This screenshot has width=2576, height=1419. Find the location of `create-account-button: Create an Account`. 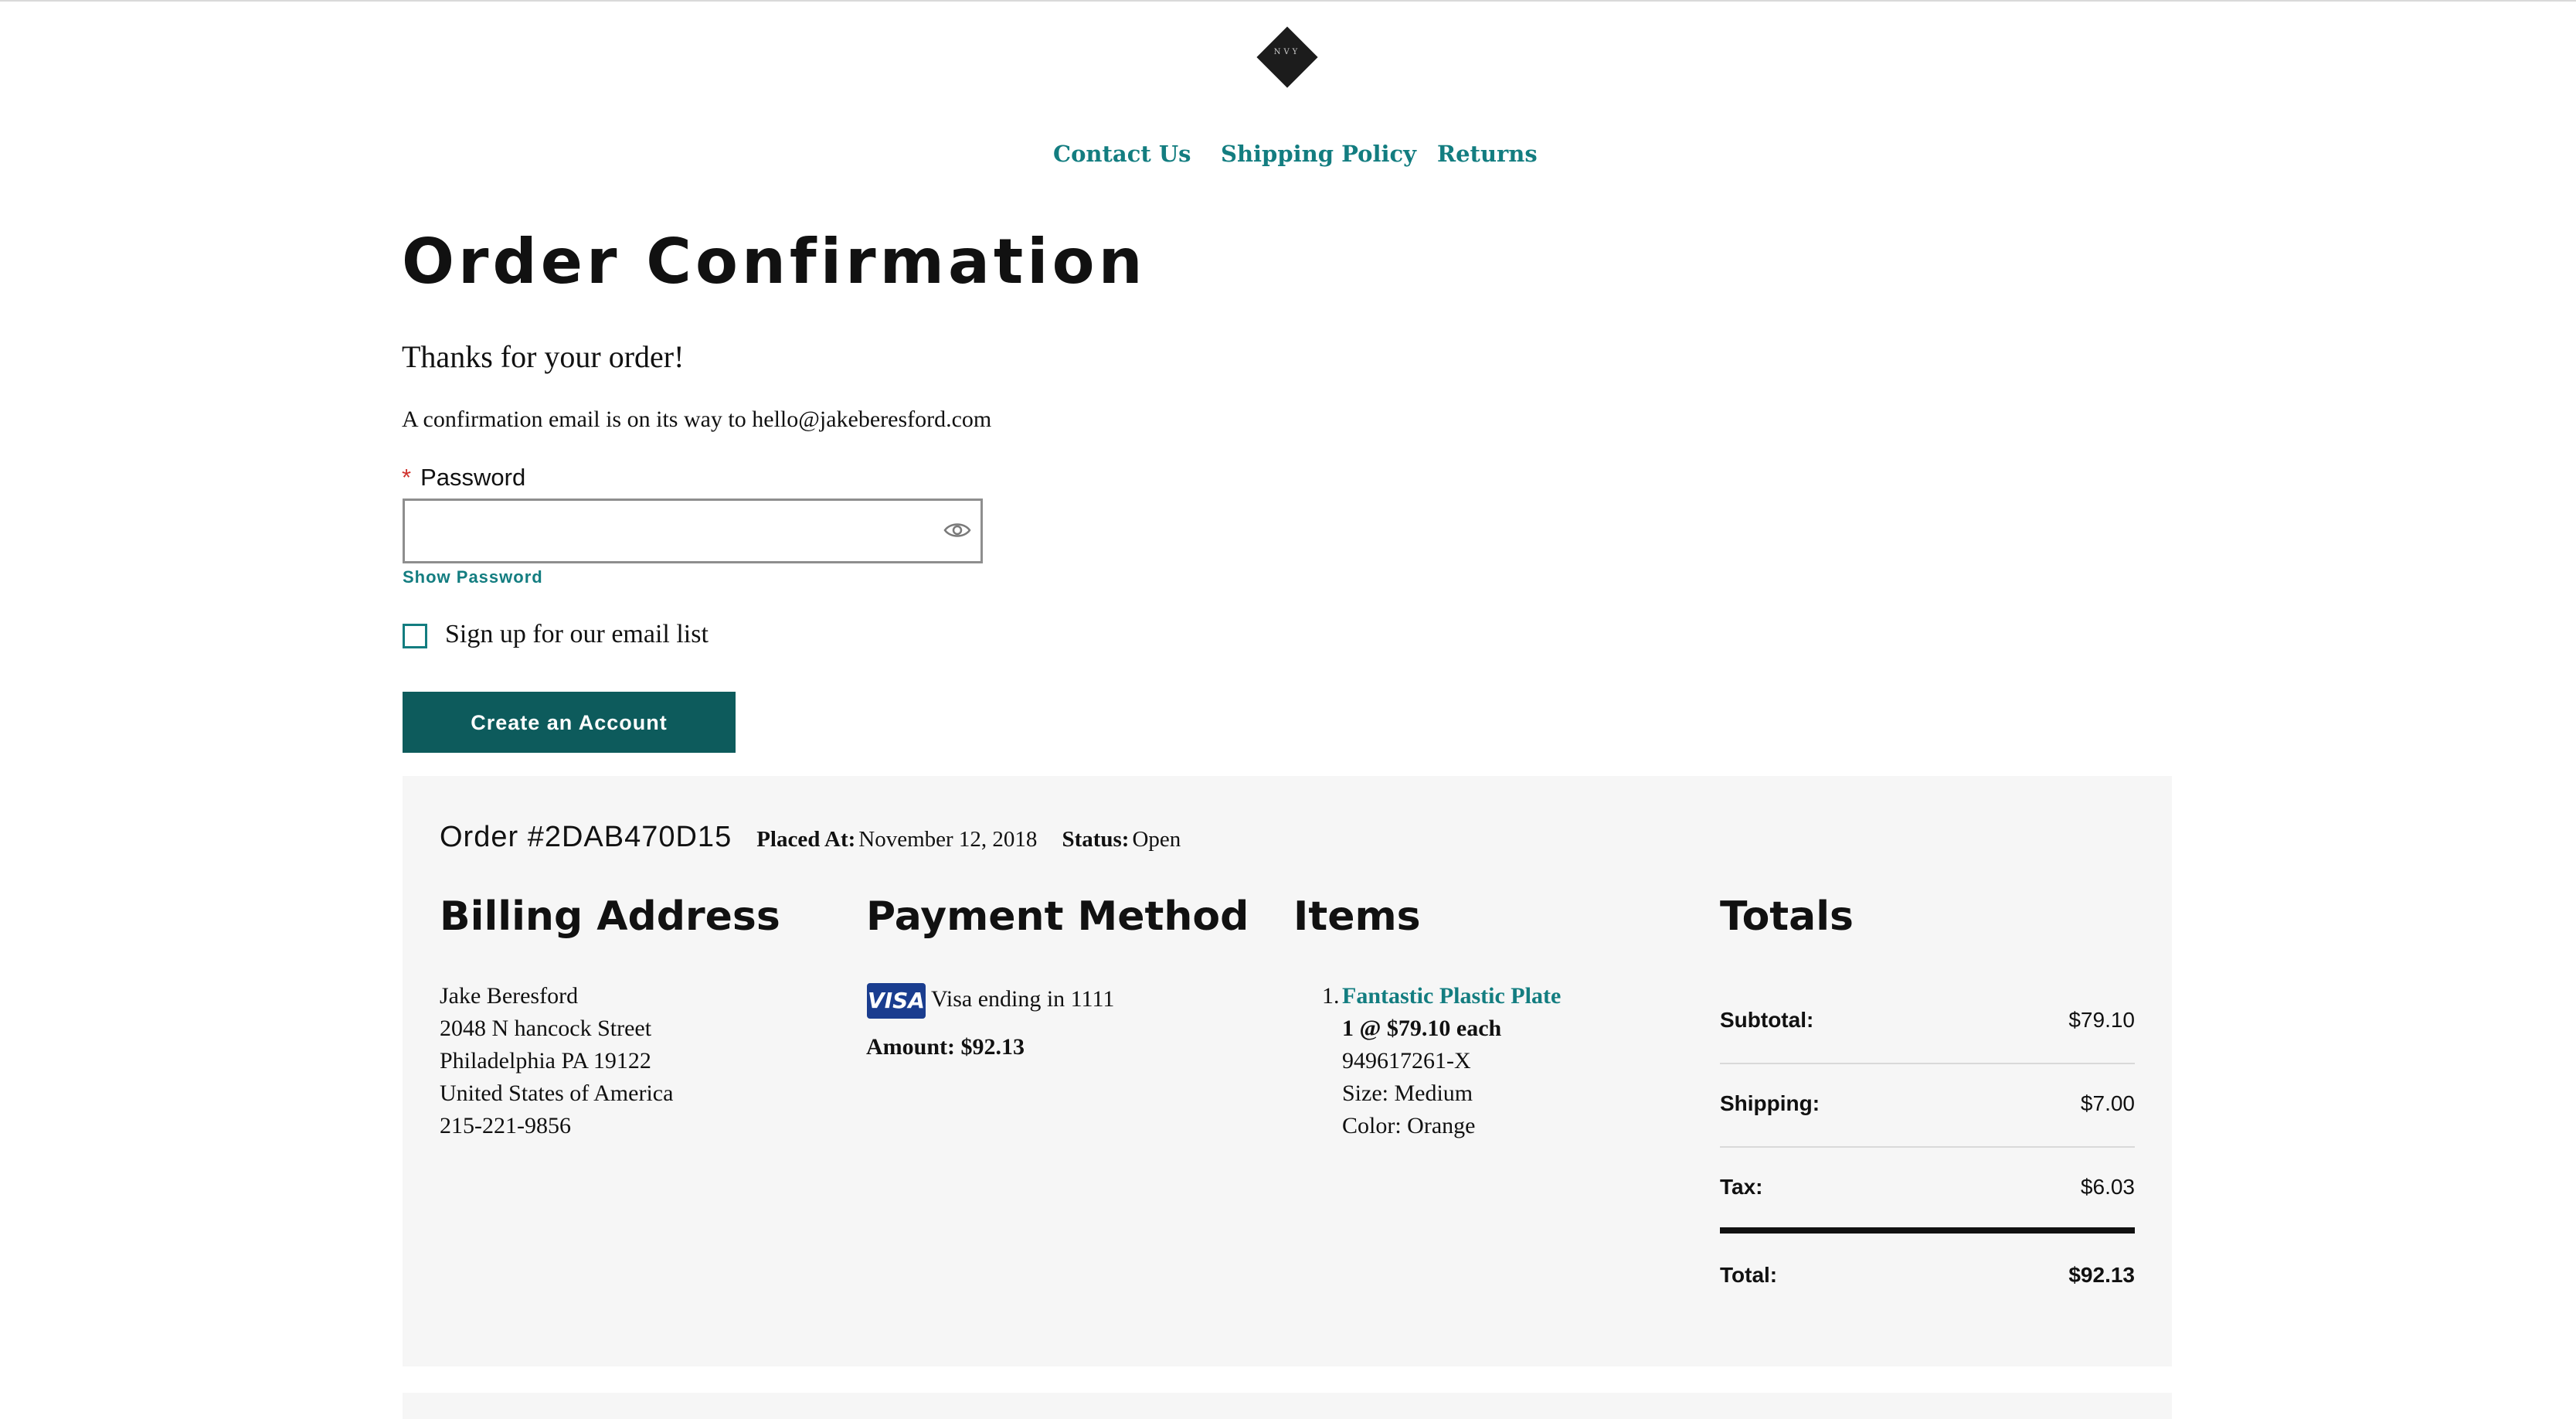

create-account-button: Create an Account is located at coordinates (569, 722).